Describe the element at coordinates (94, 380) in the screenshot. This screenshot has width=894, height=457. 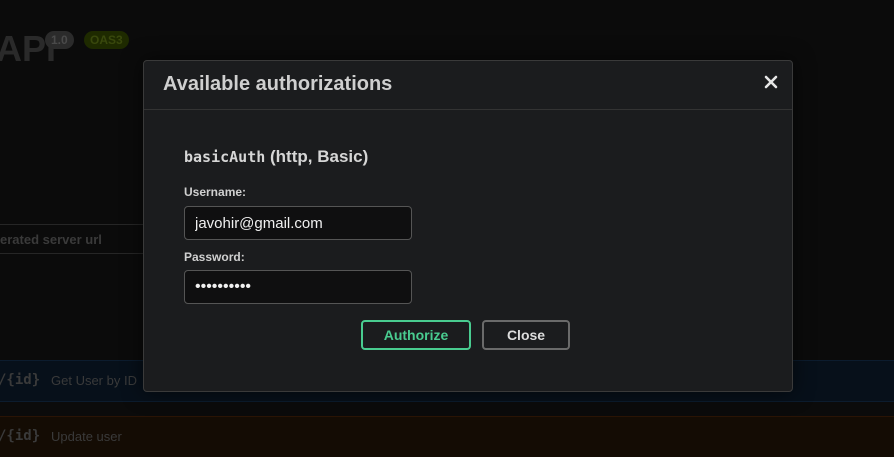
I see `operation-summary: Get User by ID` at that location.